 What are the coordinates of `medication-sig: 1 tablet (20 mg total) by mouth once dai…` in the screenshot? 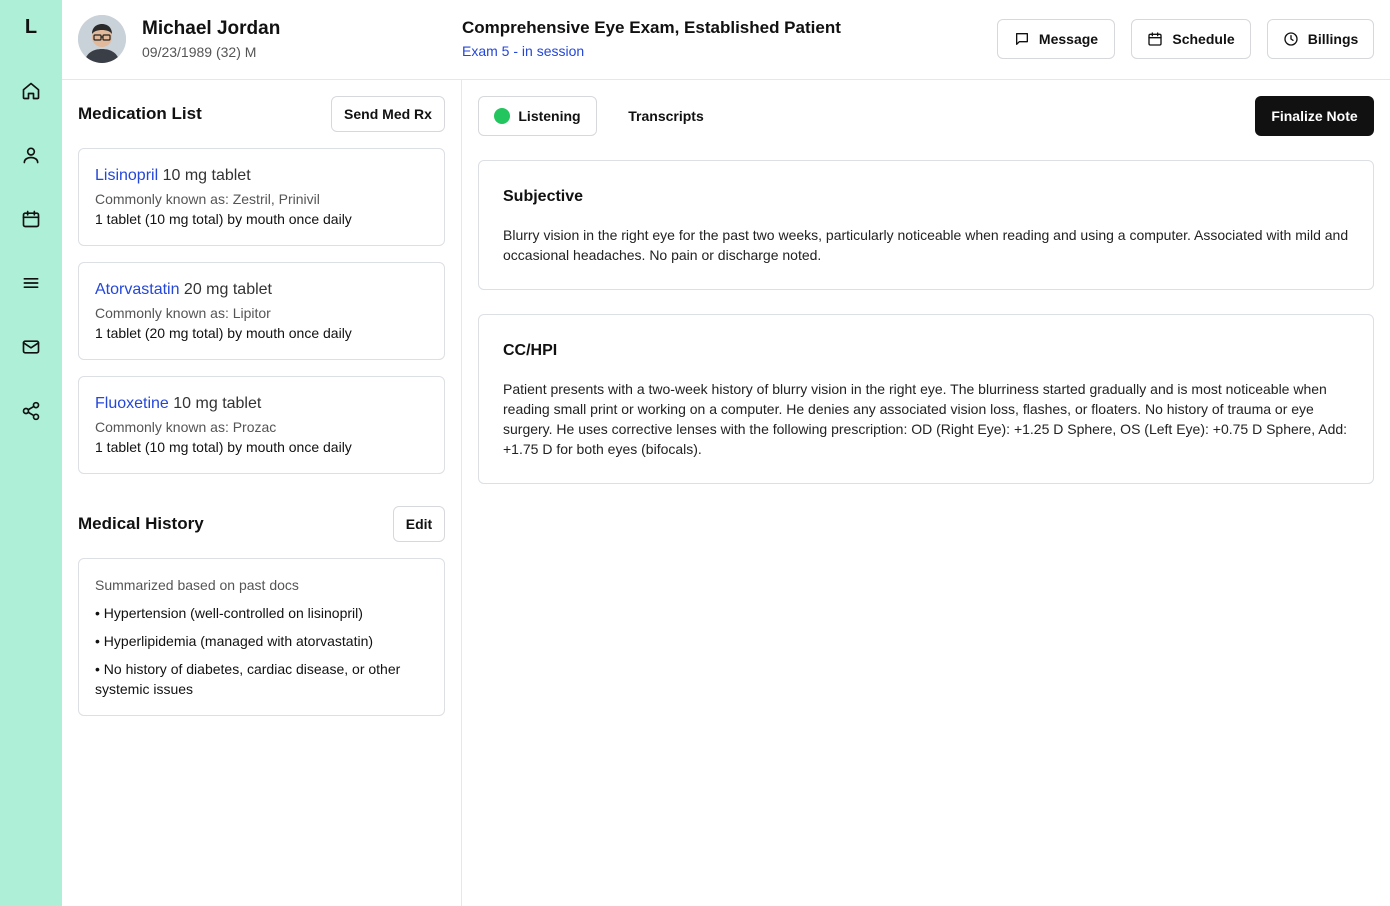 It's located at (223, 333).